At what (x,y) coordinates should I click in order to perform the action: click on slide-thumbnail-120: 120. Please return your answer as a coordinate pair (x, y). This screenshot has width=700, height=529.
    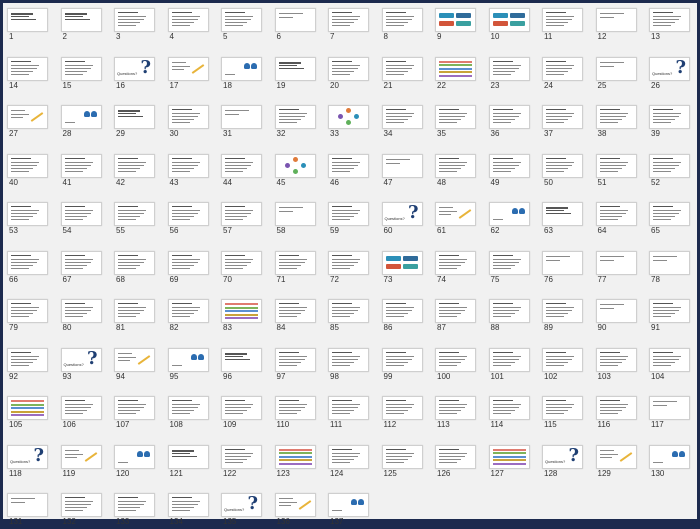
    Looking at the image, I should click on (134, 462).